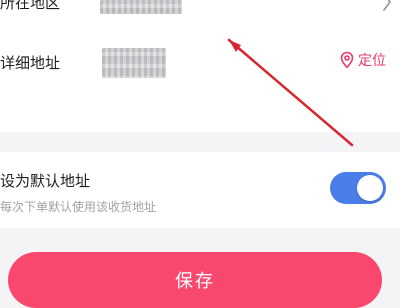 Image resolution: width=400 pixels, height=308 pixels. Describe the element at coordinates (370, 188) in the screenshot. I see `toggle-knob` at that location.